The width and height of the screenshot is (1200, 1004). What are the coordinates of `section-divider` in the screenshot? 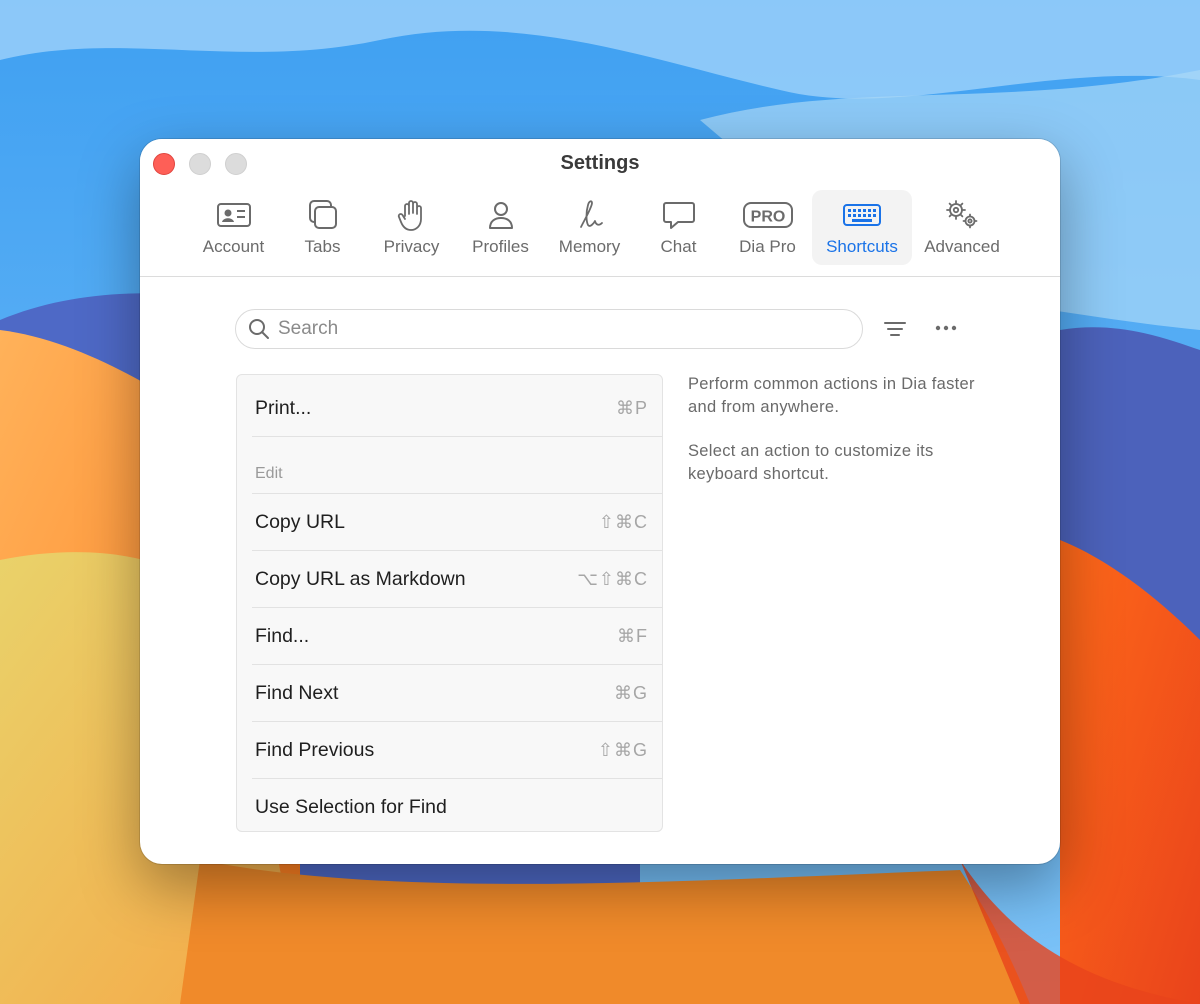 It's located at (457, 465).